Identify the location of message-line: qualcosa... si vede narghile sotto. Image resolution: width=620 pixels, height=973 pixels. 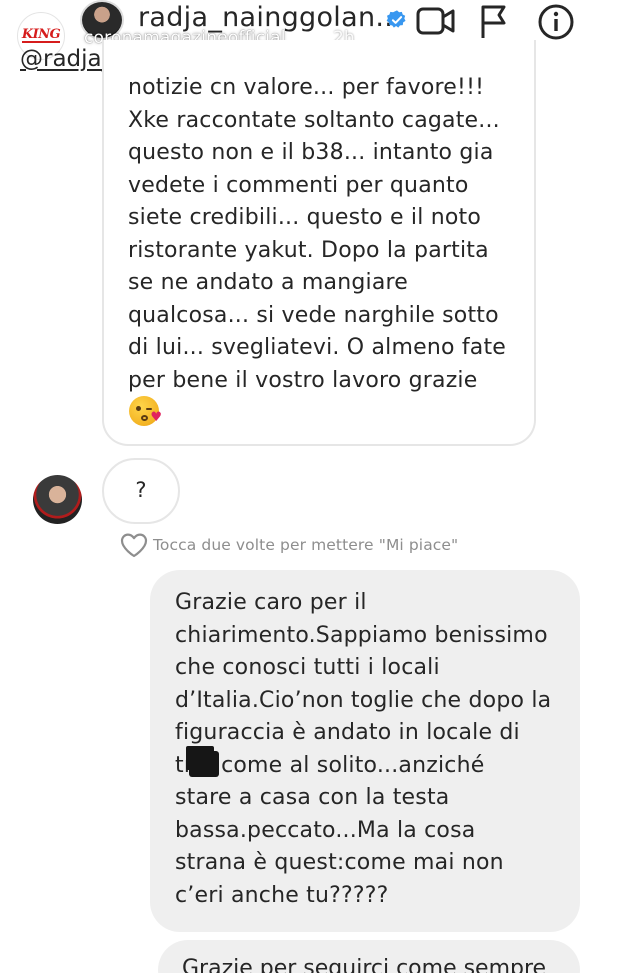
(313, 315).